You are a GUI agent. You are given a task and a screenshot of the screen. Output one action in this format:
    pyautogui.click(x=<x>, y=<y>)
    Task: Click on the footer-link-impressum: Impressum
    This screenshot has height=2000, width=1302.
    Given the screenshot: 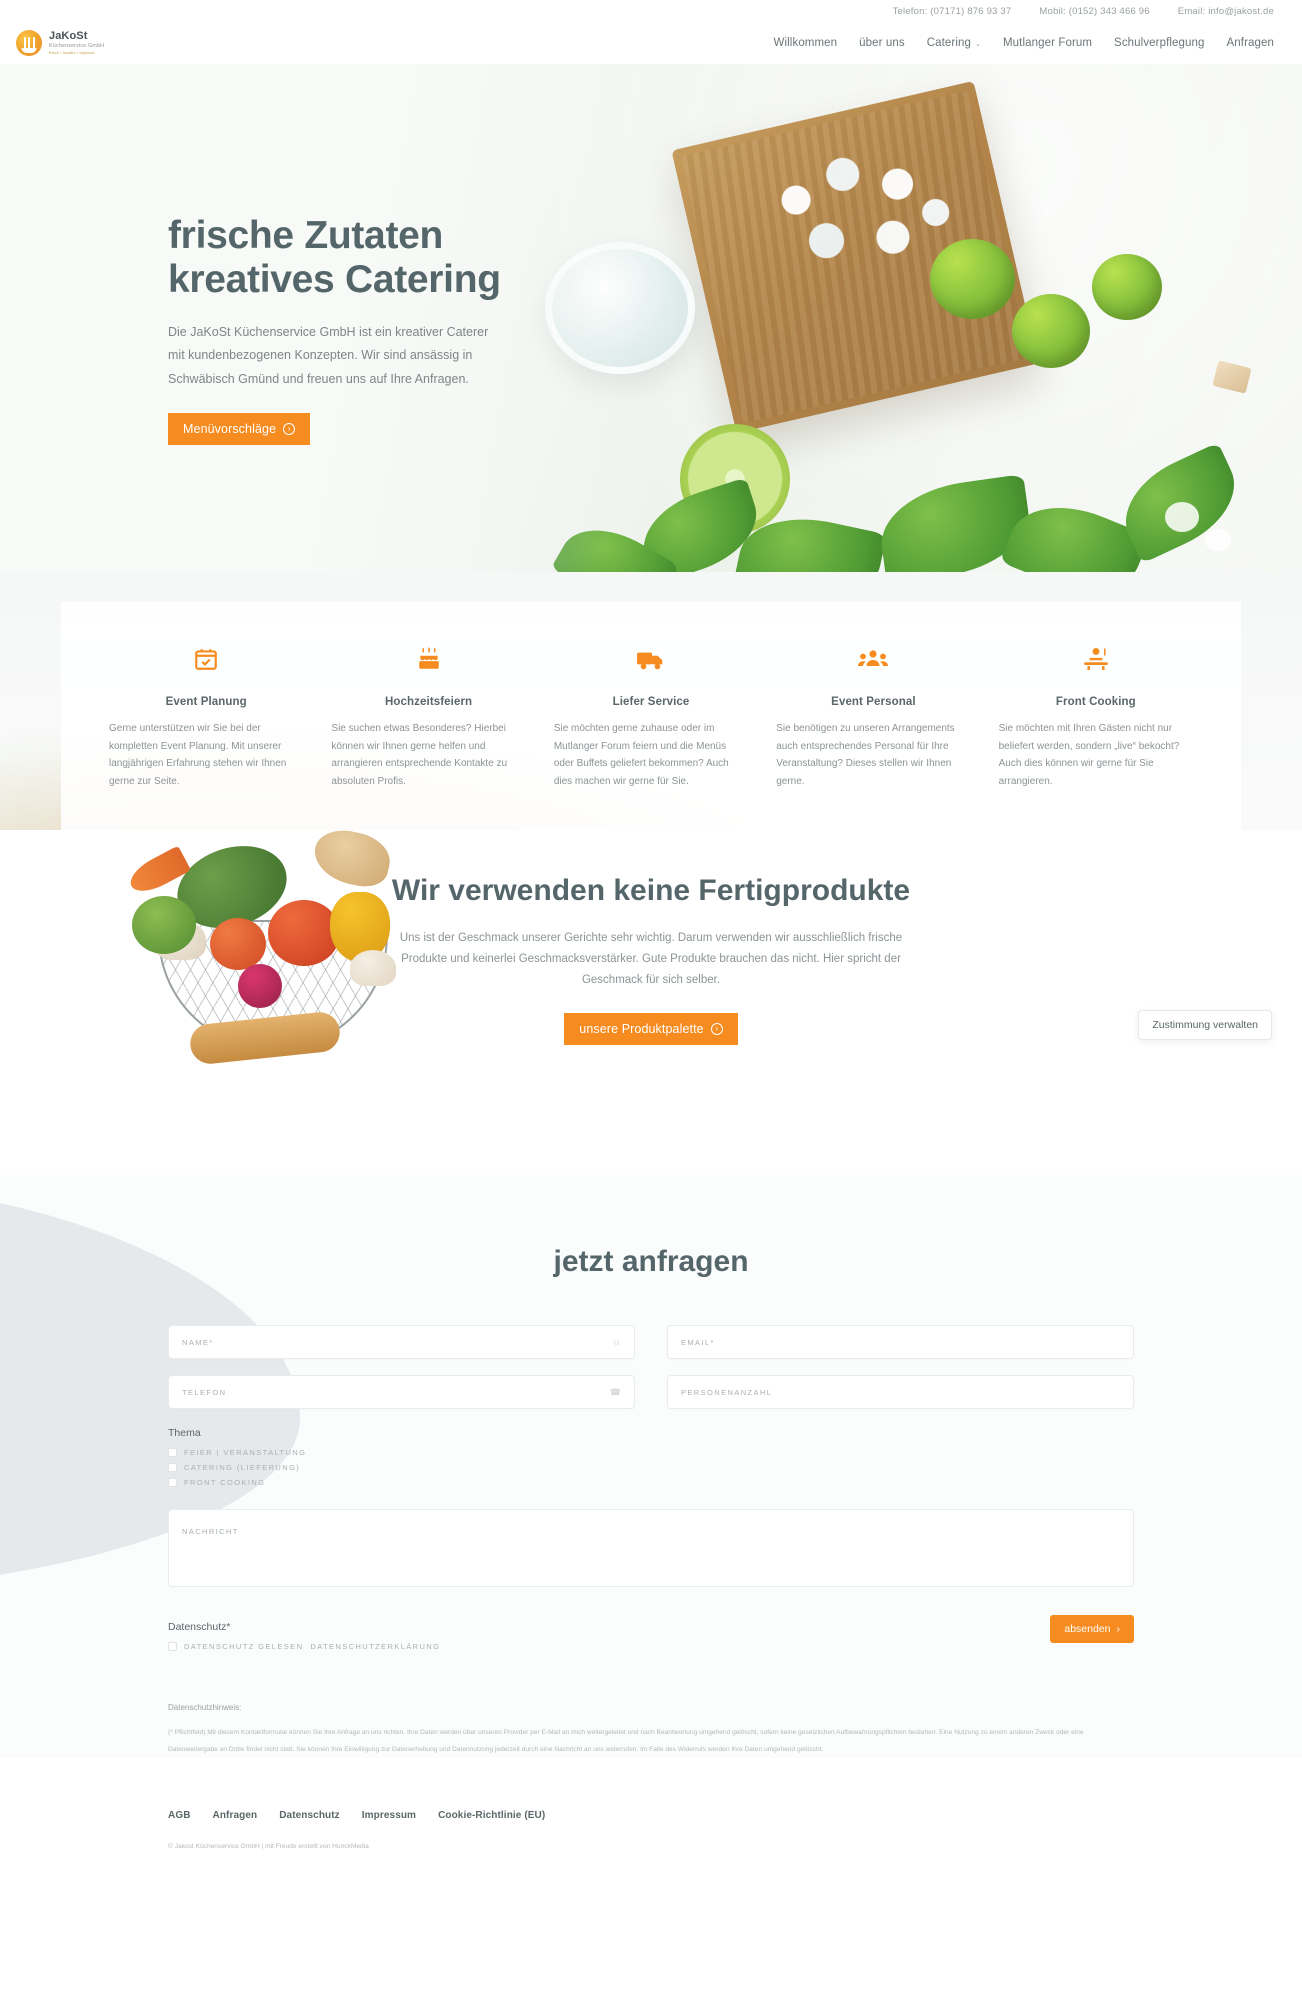 What is the action you would take?
    pyautogui.click(x=389, y=1815)
    